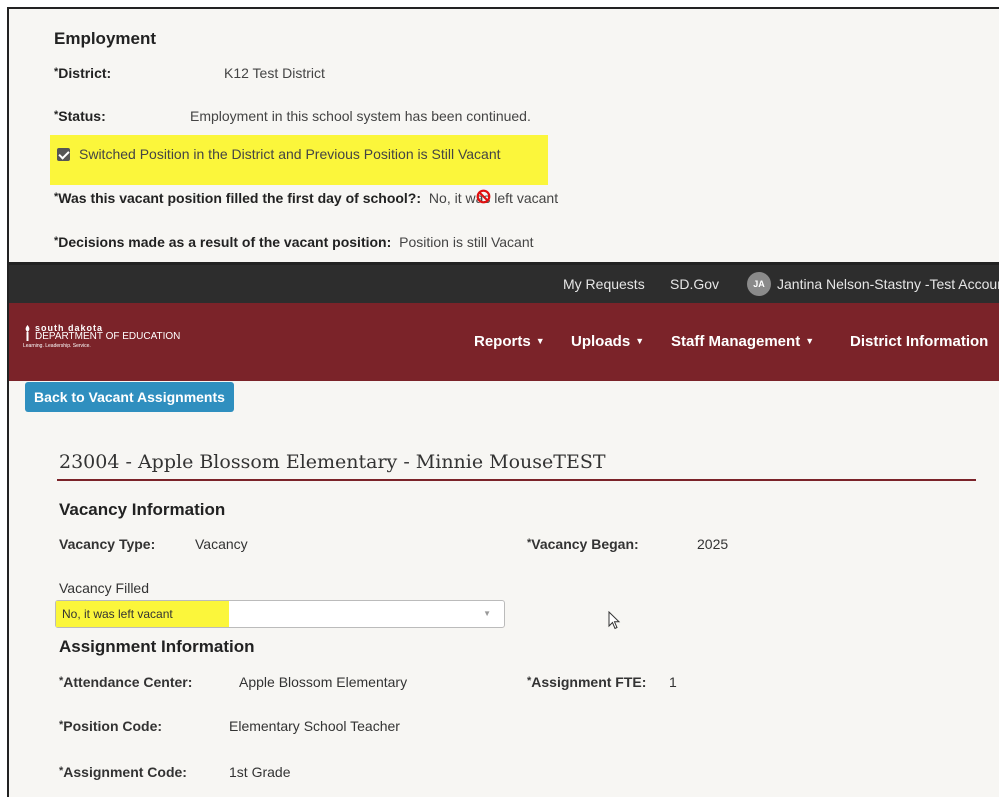  What do you see at coordinates (221, 544) in the screenshot?
I see `vacancy-type-value: Vacancy` at bounding box center [221, 544].